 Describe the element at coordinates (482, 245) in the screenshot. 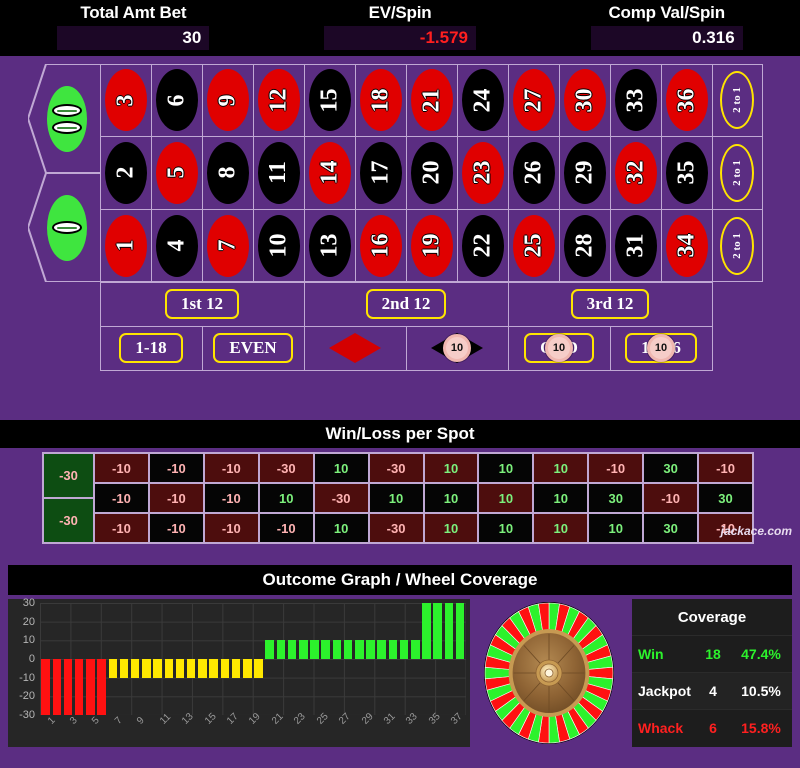

I see `bet-spot-22: 22` at that location.